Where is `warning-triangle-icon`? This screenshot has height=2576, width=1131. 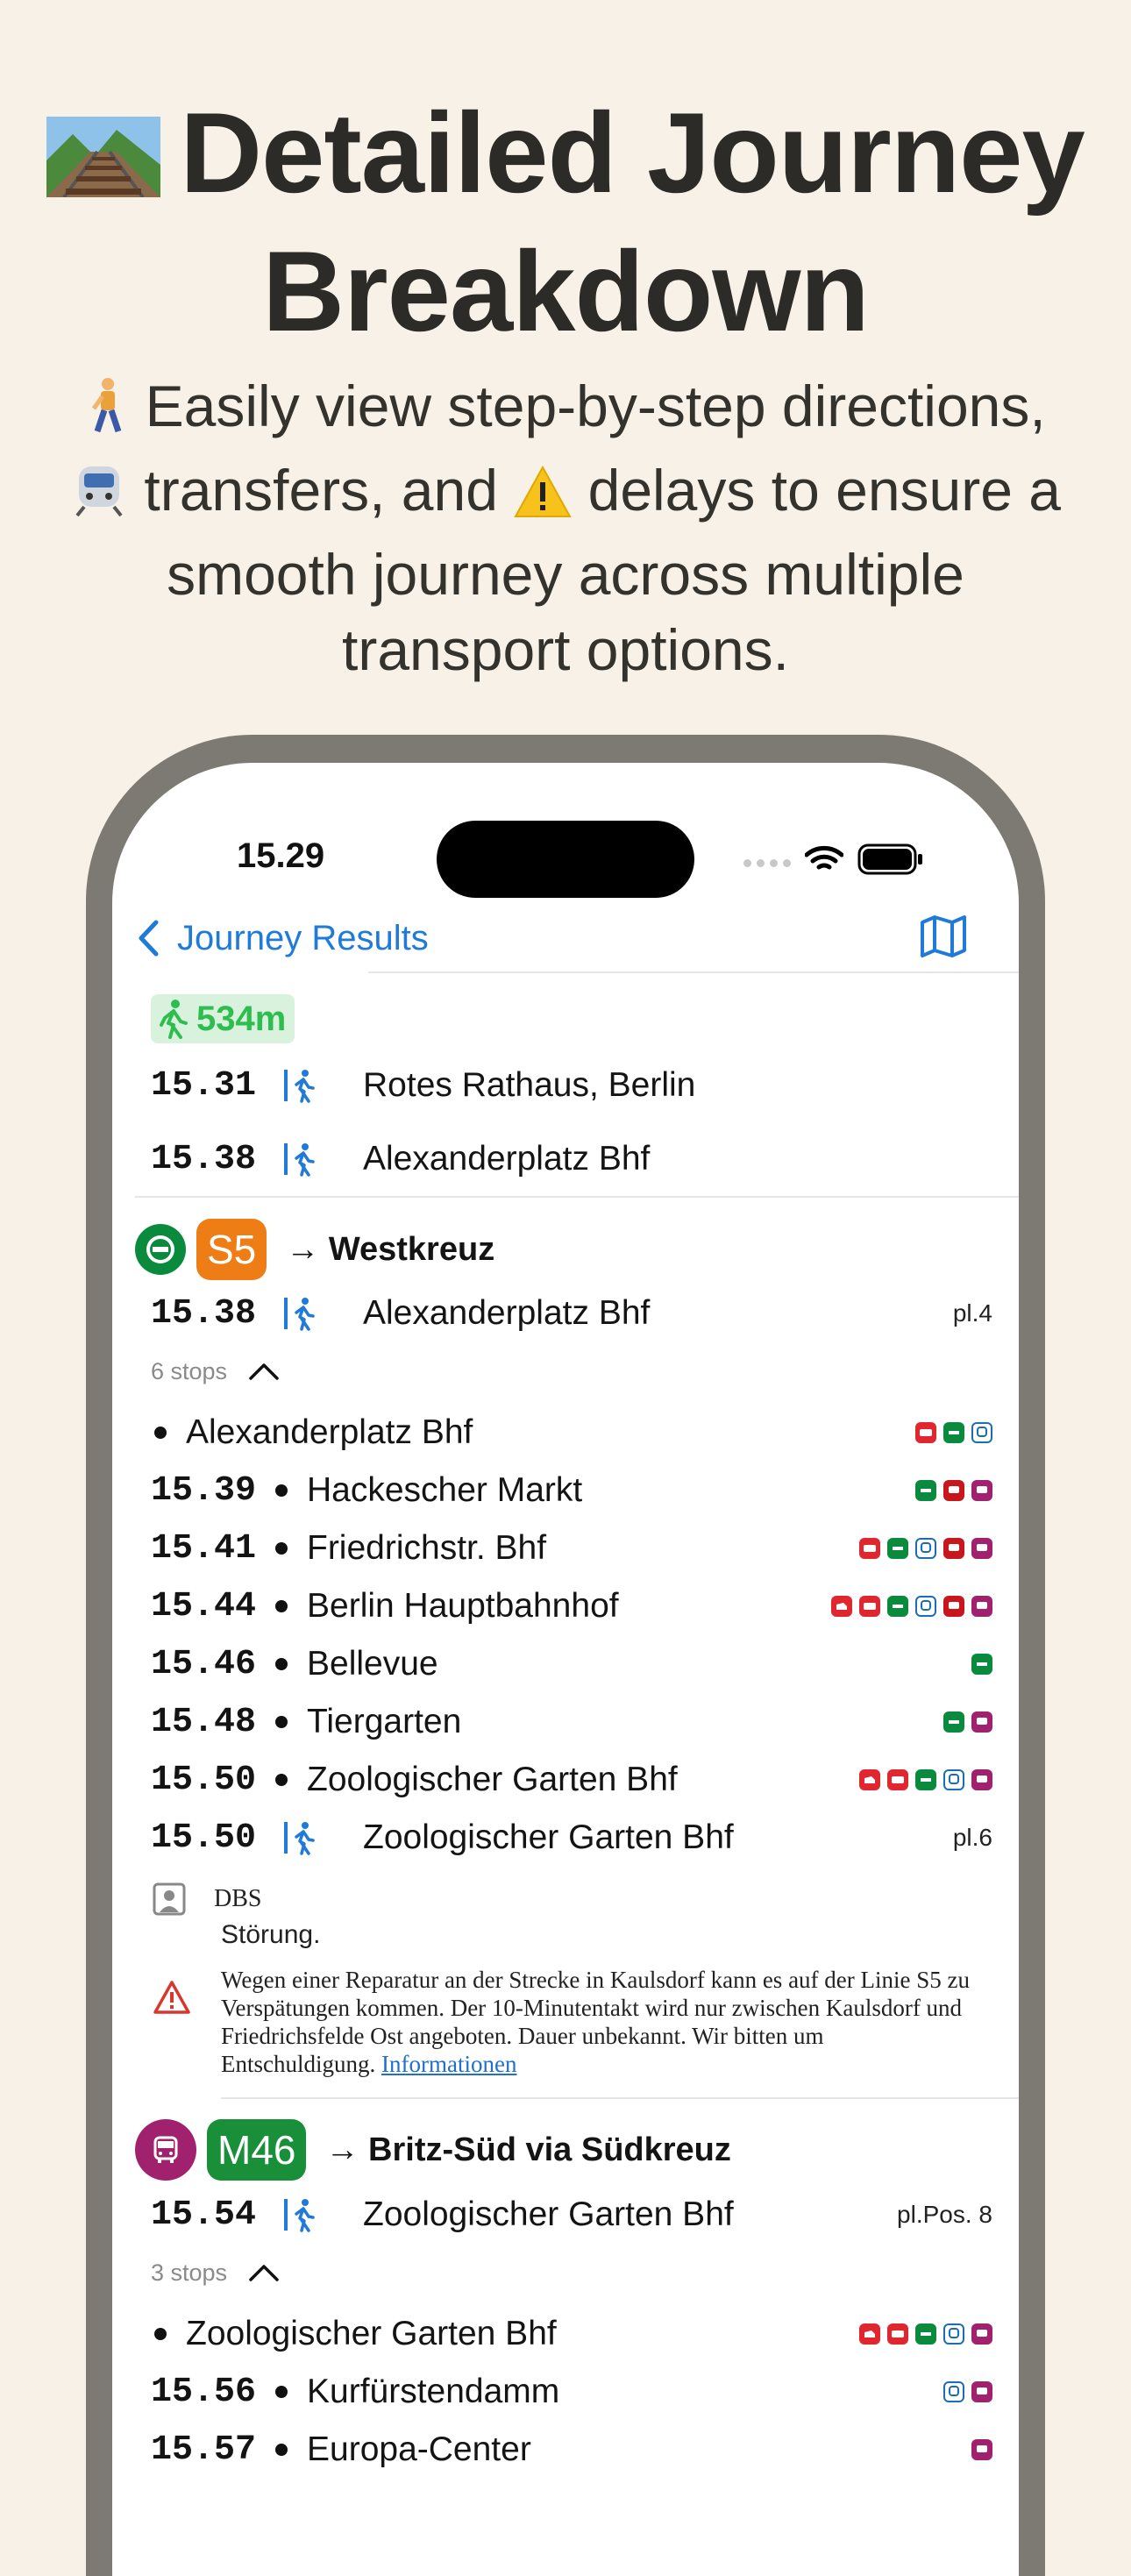
warning-triangle-icon is located at coordinates (171, 1997).